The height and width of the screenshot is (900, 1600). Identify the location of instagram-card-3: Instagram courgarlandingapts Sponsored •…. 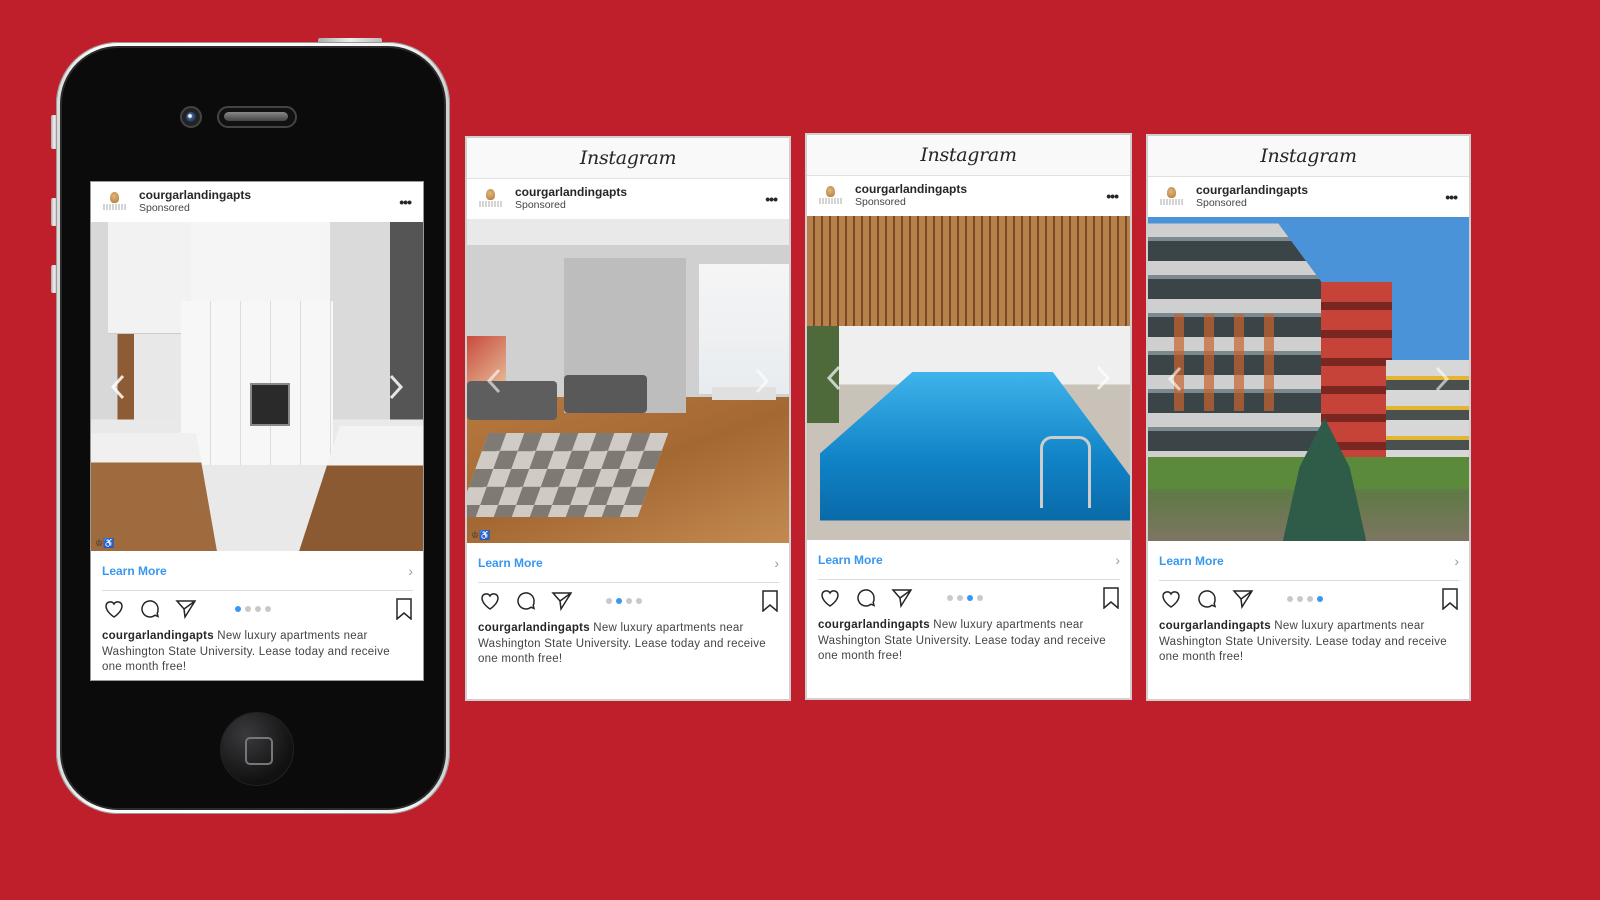
(968, 416).